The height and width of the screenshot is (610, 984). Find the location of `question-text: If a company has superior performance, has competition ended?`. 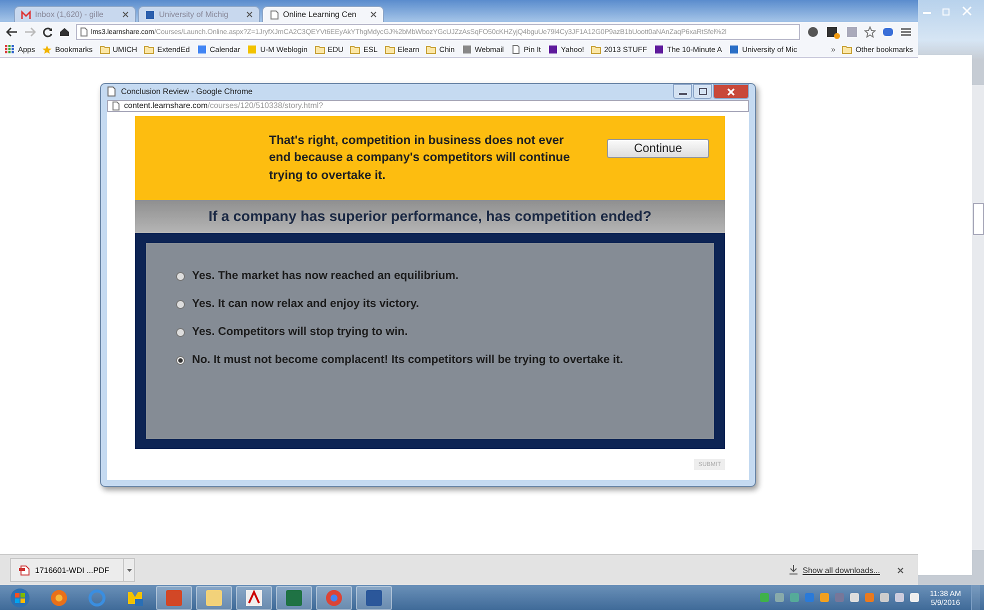

question-text: If a company has superior performance, has competition ended? is located at coordinates (430, 216).